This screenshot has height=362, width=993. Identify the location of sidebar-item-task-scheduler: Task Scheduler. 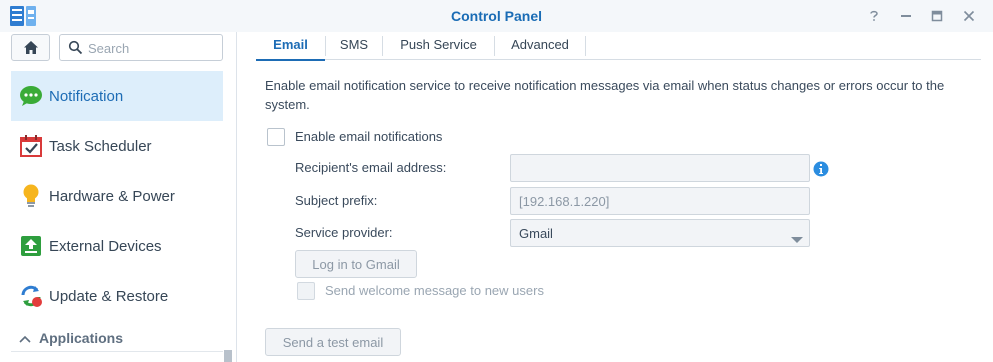
(117, 146).